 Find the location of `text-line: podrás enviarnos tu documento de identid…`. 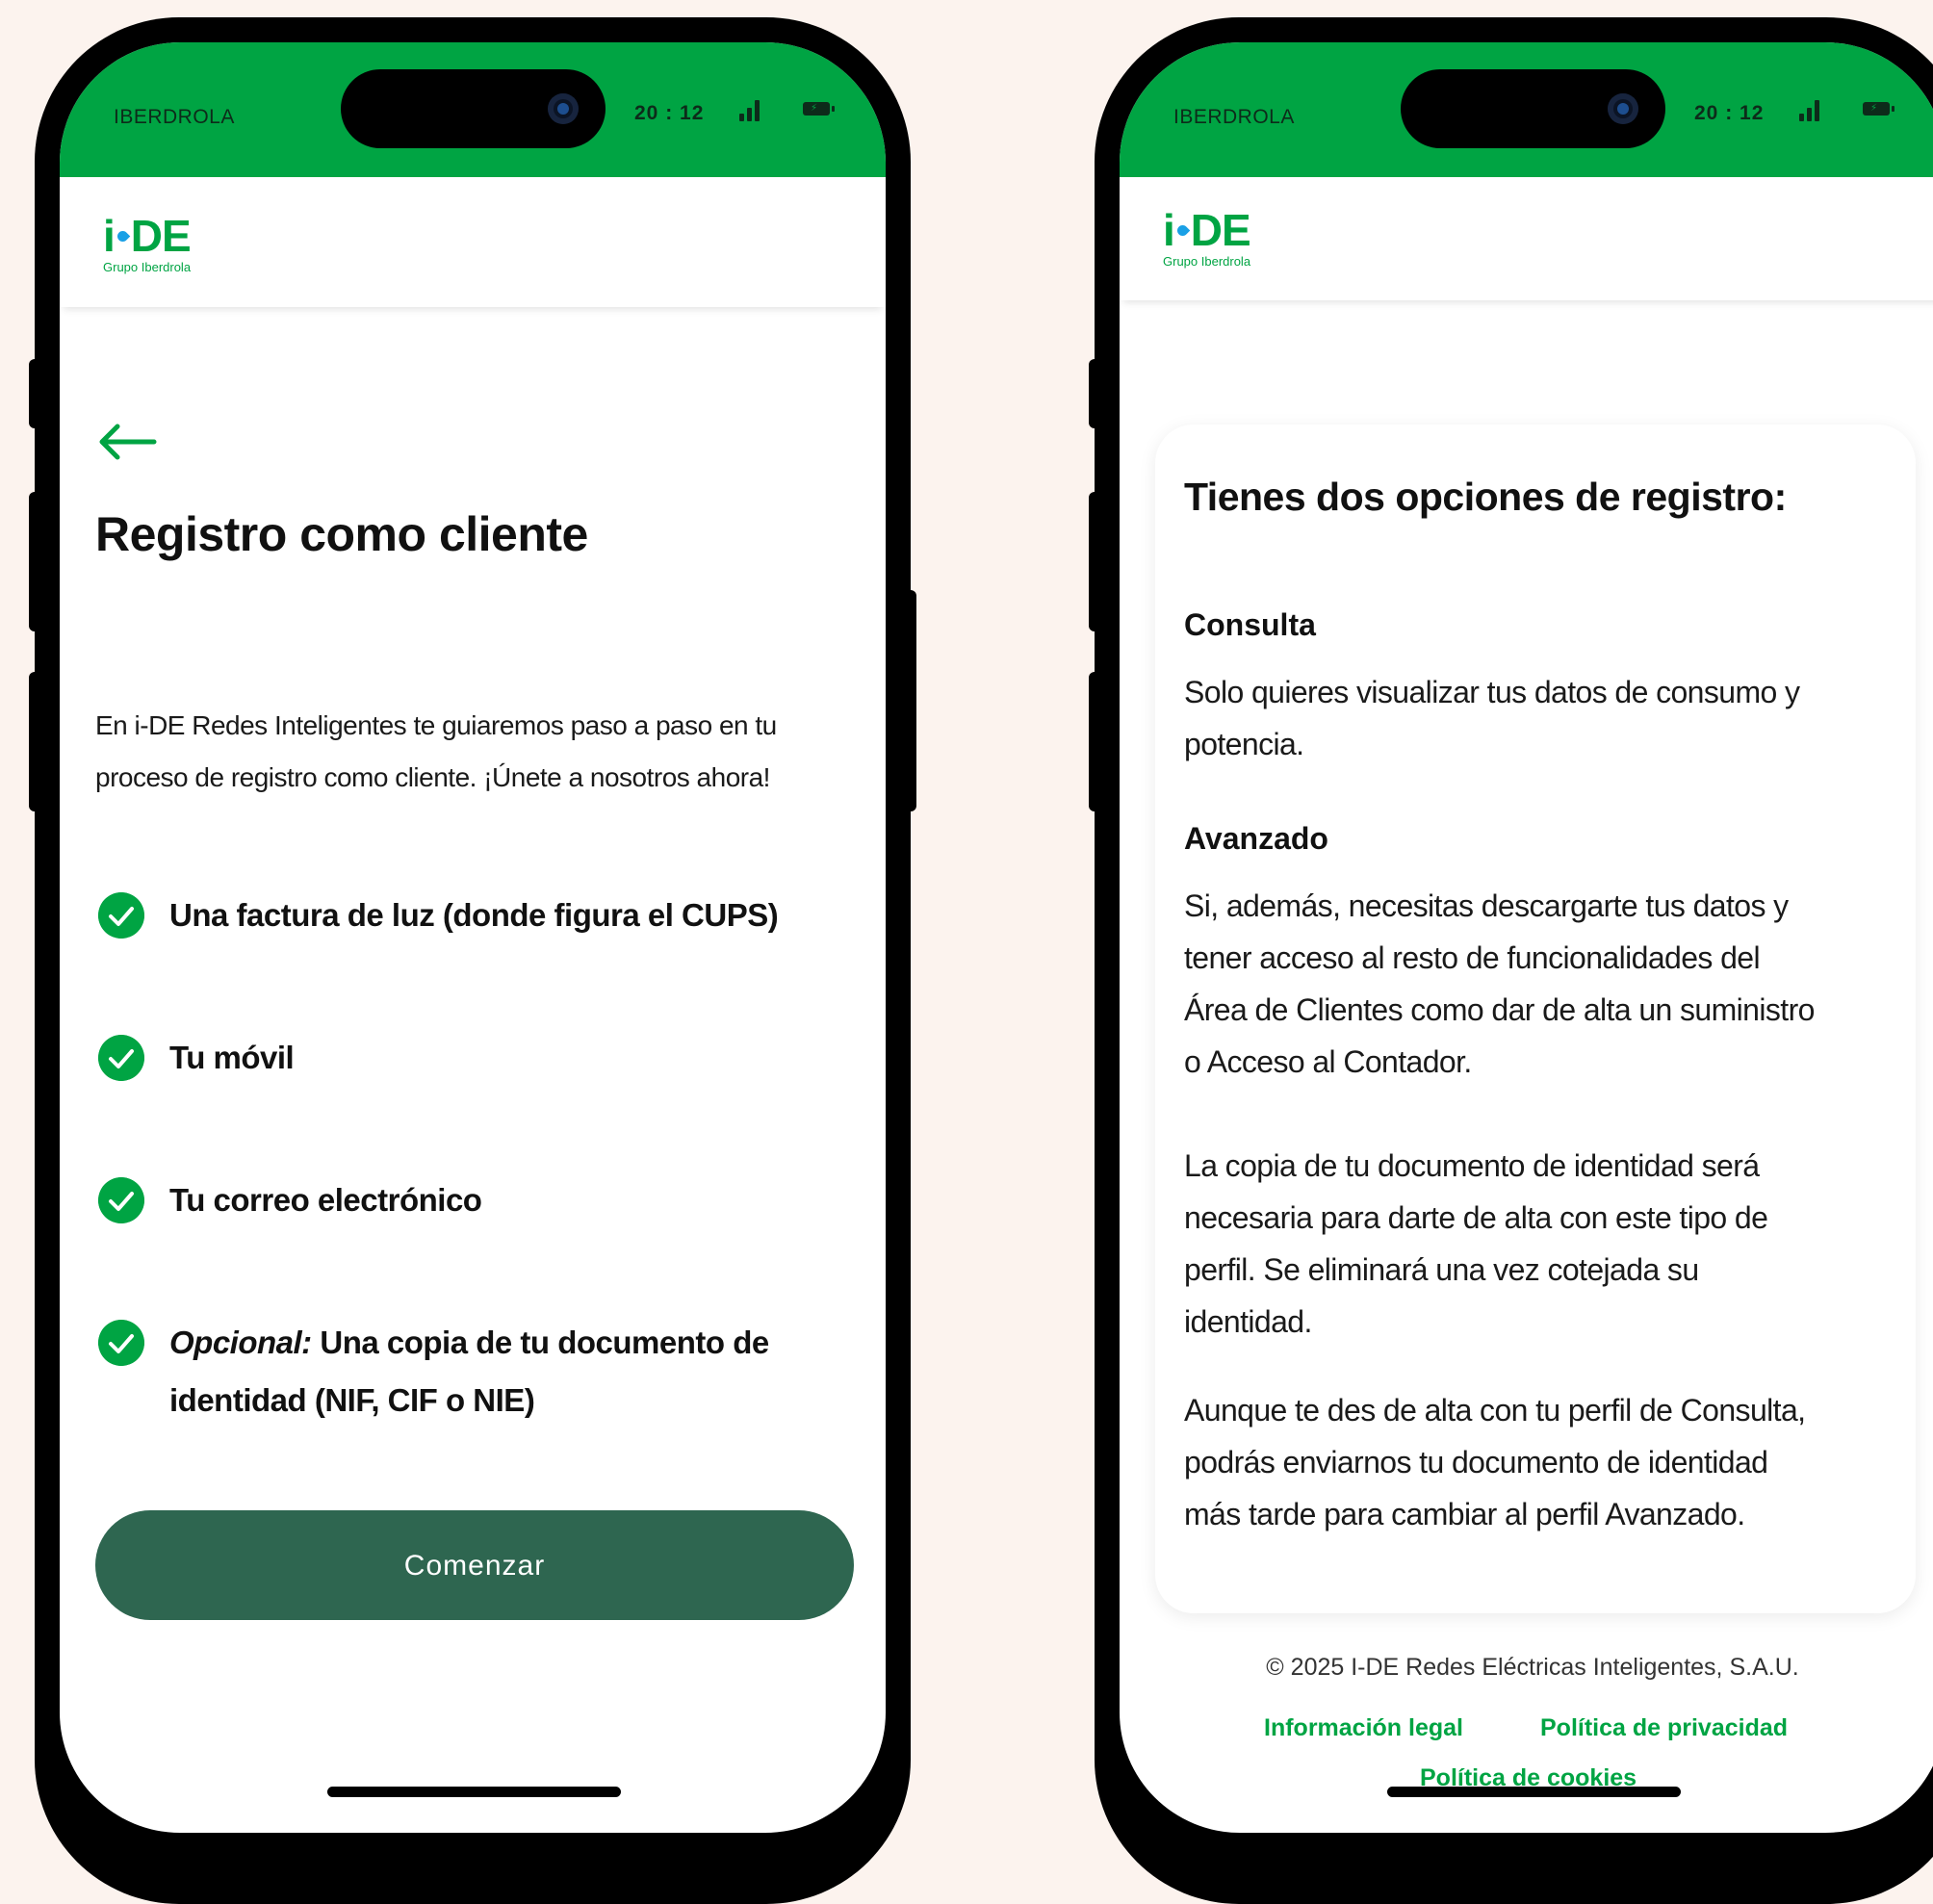

text-line: podrás enviarnos tu documento de identid… is located at coordinates (1476, 1462).